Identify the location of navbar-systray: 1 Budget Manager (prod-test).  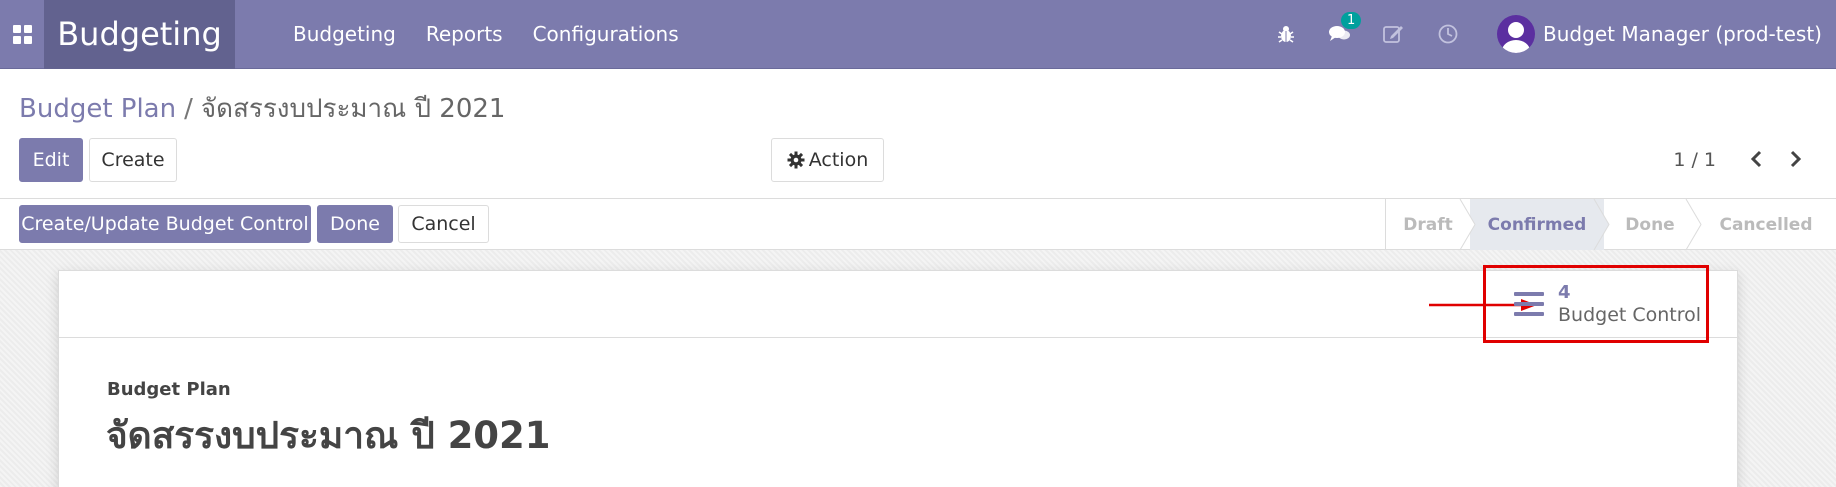
(1547, 34).